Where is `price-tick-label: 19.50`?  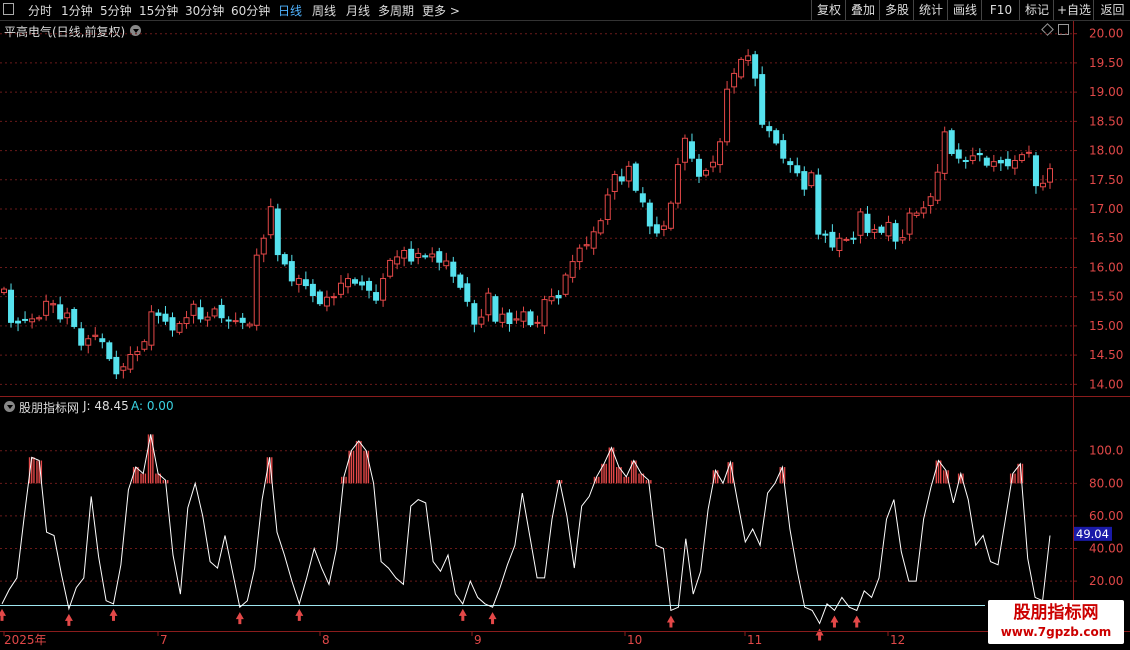 price-tick-label: 19.50 is located at coordinates (1106, 63).